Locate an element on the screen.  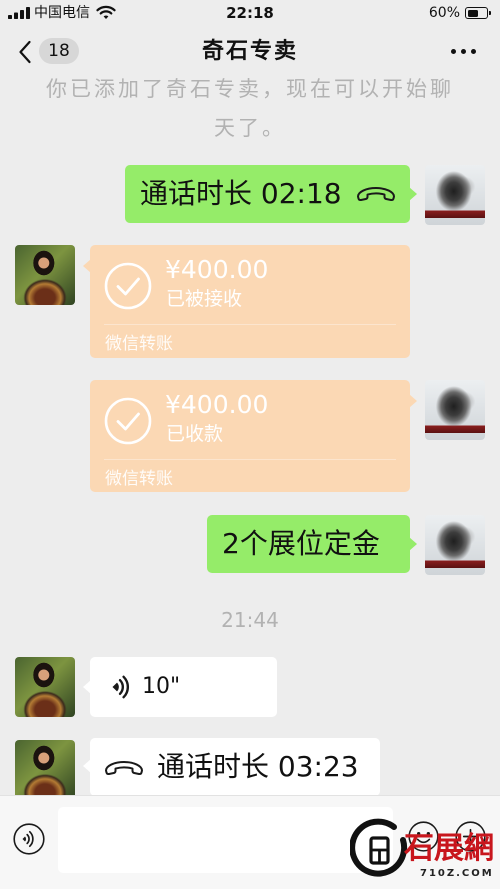
voice-toggle-button is located at coordinates (29, 839).